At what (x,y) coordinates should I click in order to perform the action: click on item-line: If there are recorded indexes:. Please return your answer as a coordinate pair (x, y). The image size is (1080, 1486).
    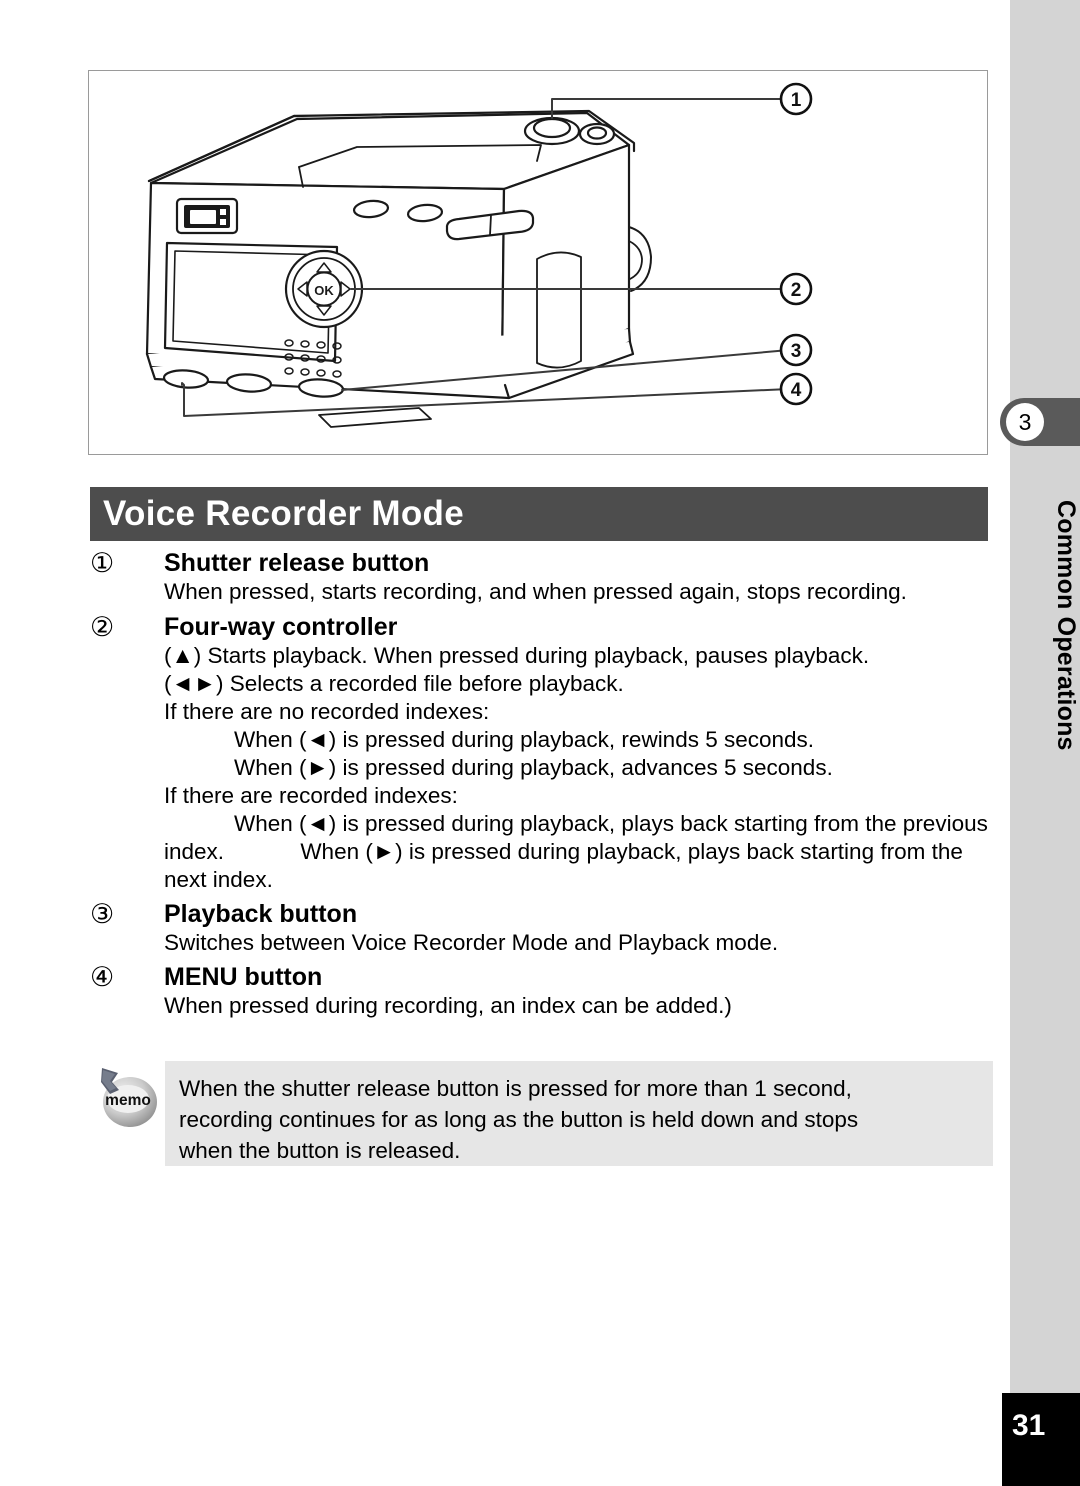
    Looking at the image, I should click on (311, 795).